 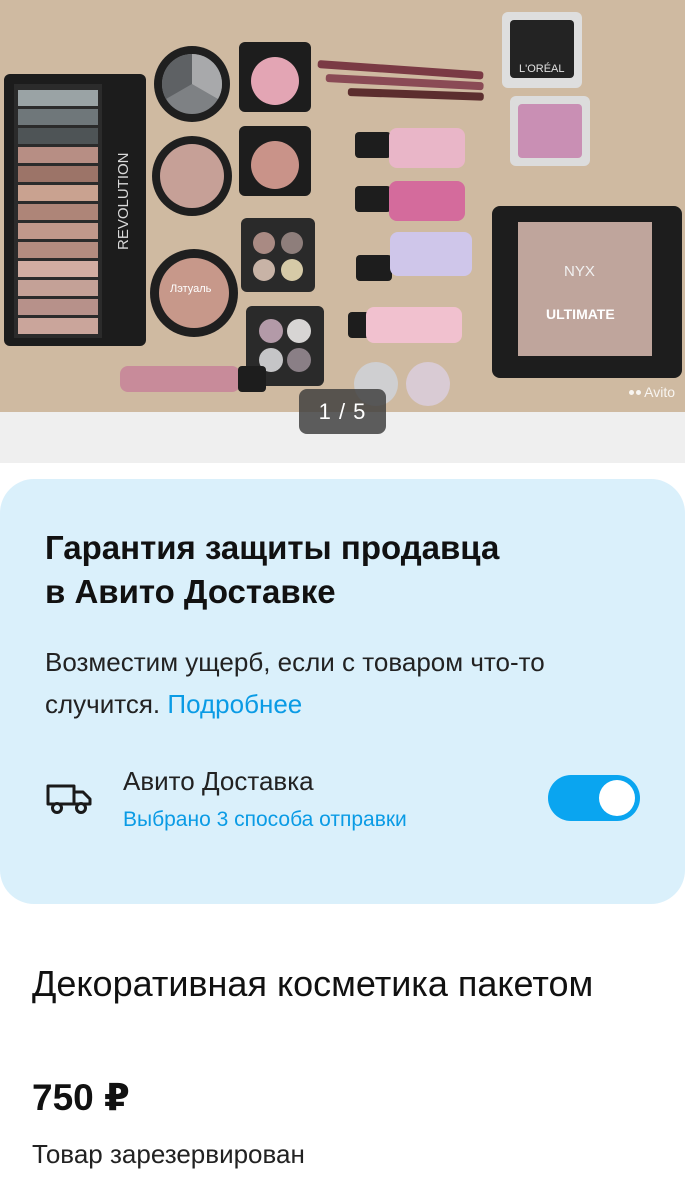 I want to click on item-price: 750 ₽, so click(x=81, y=1097).